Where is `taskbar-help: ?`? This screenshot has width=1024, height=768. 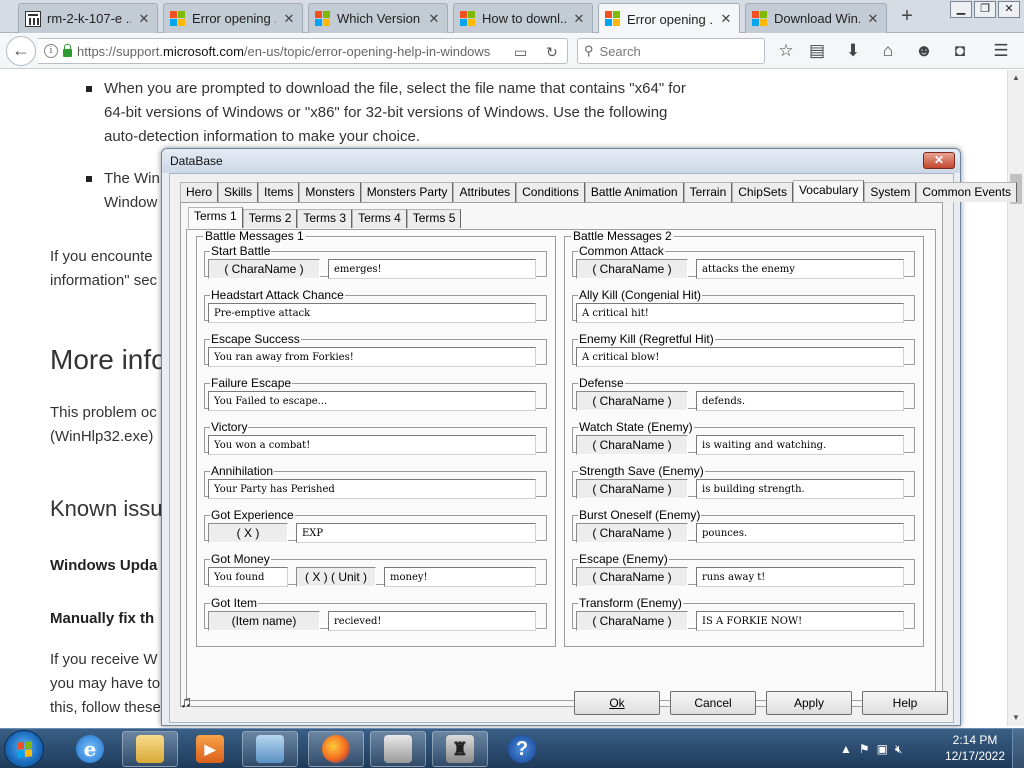 taskbar-help: ? is located at coordinates (522, 749).